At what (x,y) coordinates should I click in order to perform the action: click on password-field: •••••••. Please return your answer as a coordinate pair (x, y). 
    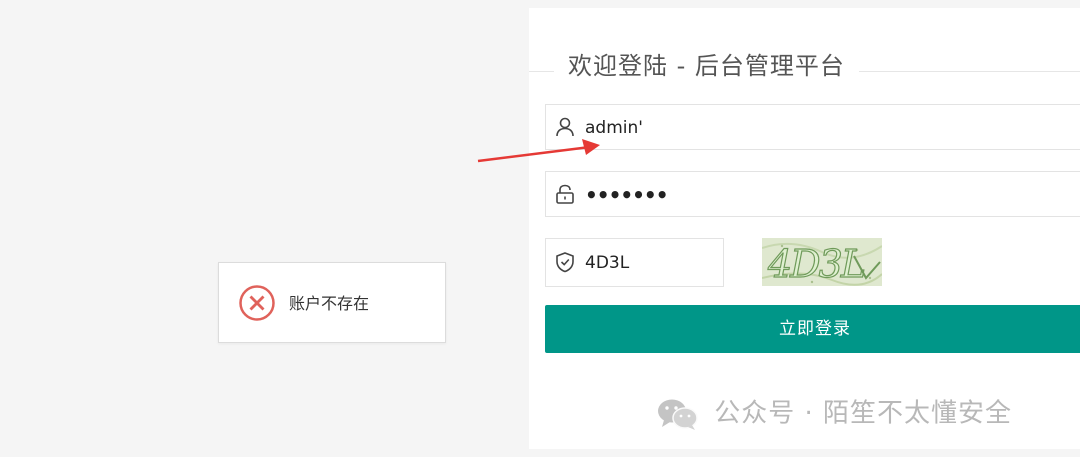
    Looking at the image, I should click on (812, 194).